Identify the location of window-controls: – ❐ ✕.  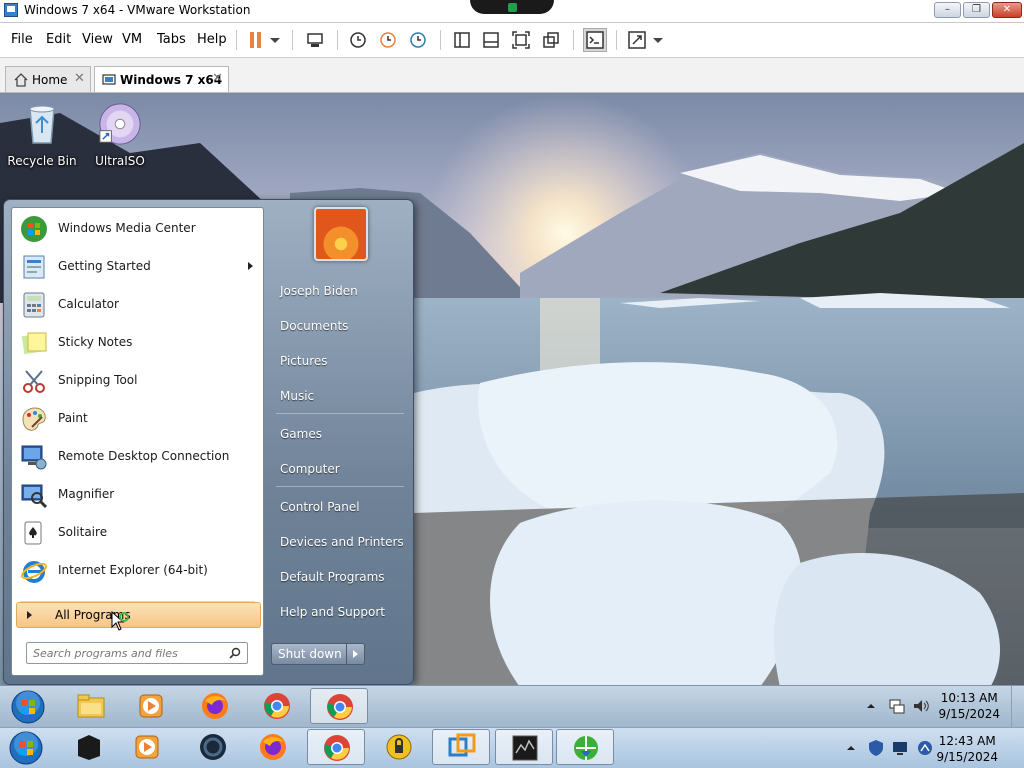
(978, 10).